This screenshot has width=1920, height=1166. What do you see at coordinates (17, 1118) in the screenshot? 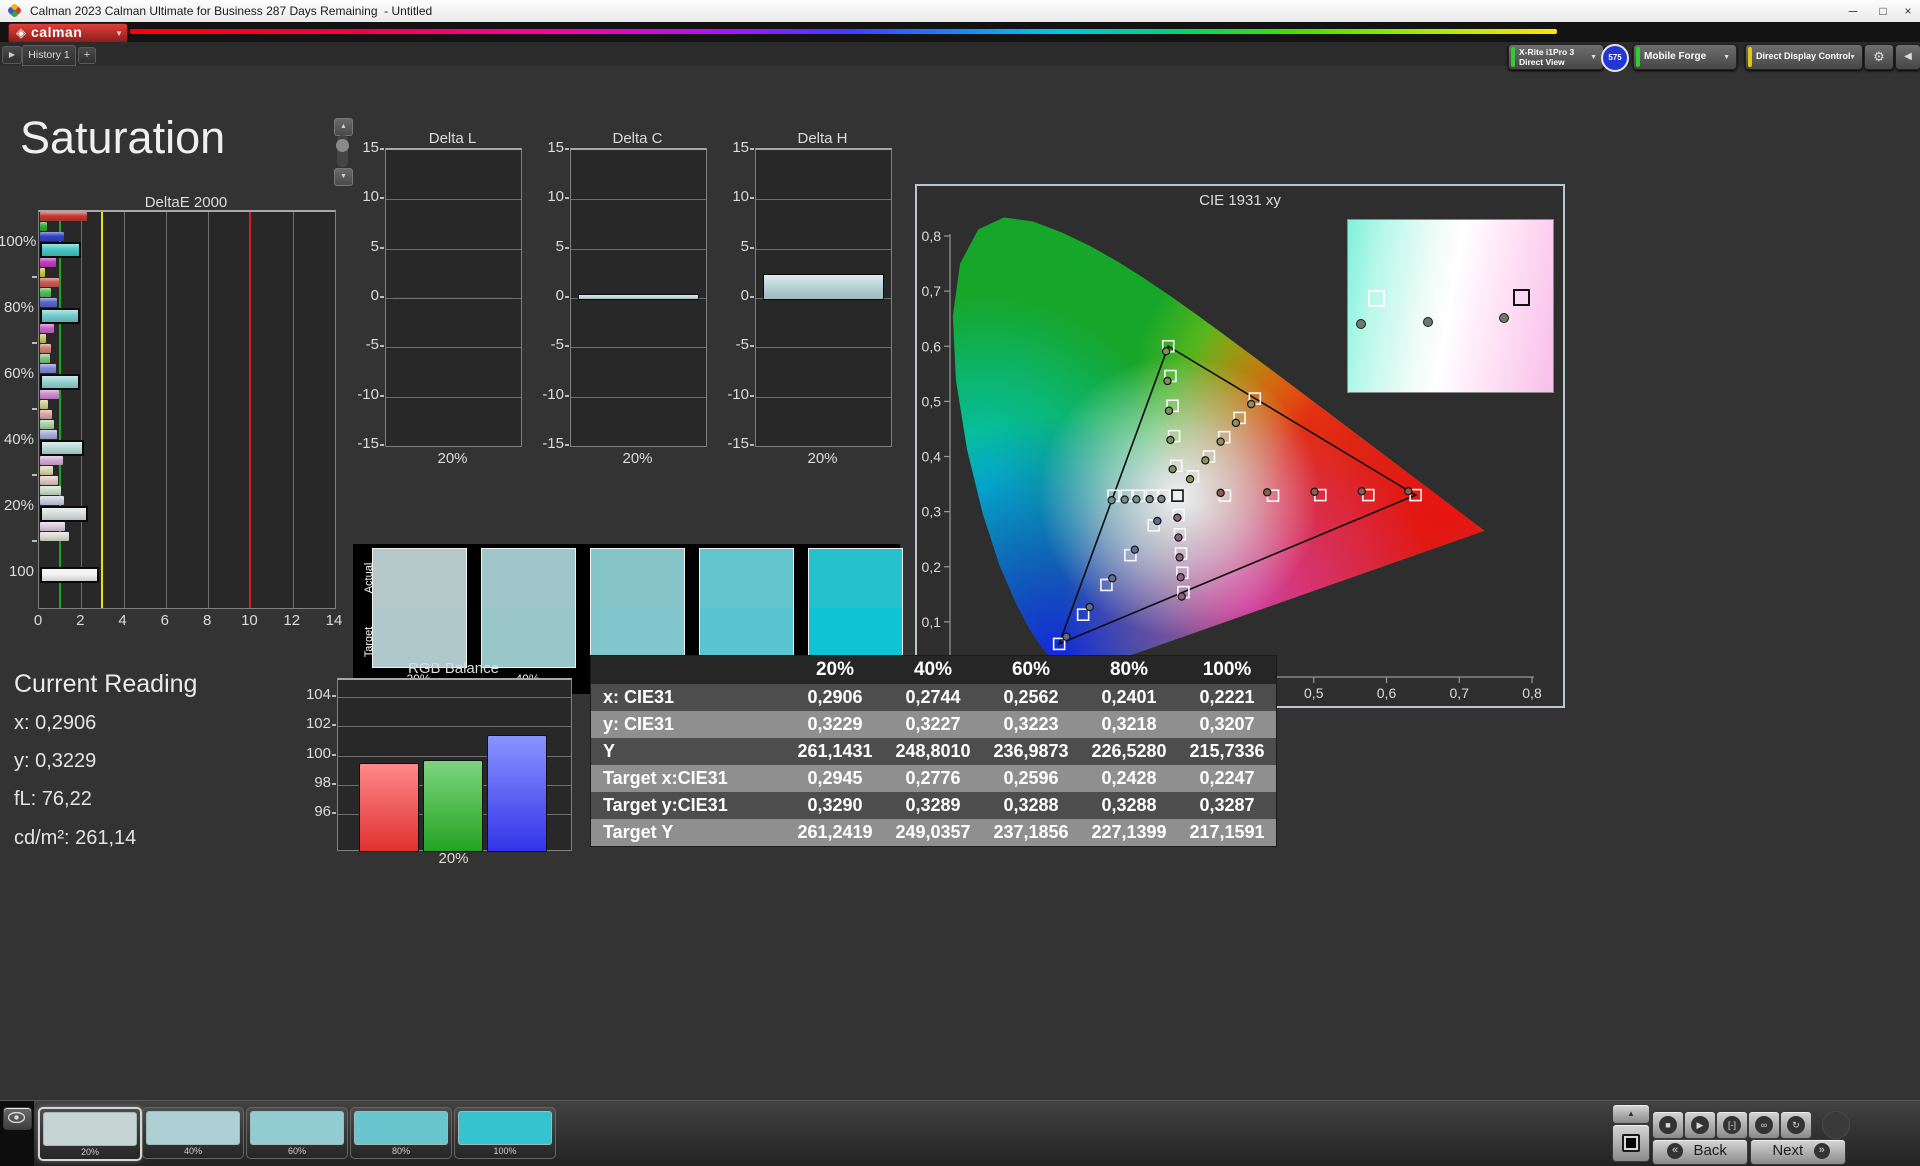
I see `eye-icon` at bounding box center [17, 1118].